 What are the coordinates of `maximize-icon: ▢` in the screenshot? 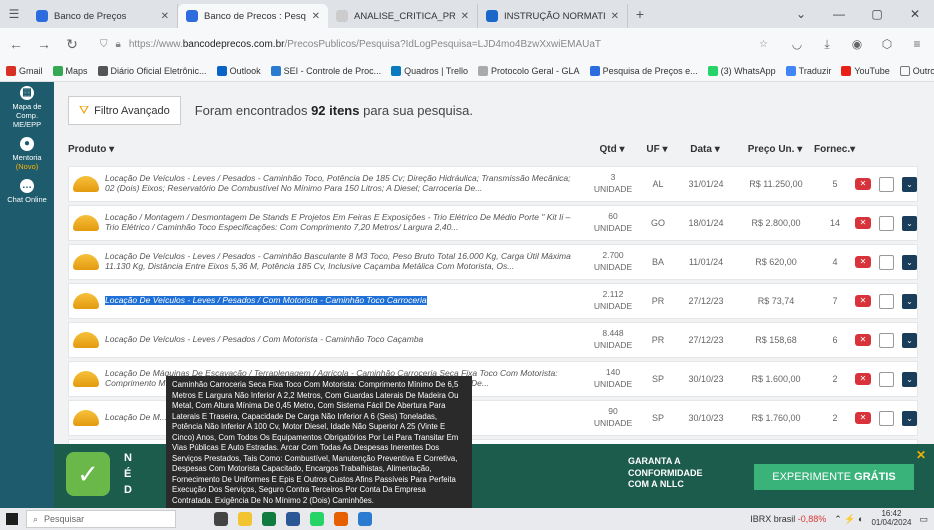 It's located at (877, 14).